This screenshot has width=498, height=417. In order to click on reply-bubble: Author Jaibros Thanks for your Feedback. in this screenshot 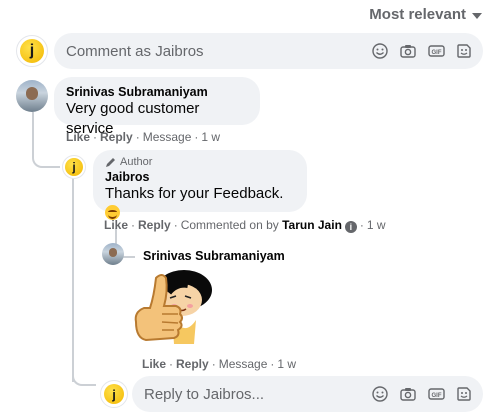, I will do `click(200, 185)`.